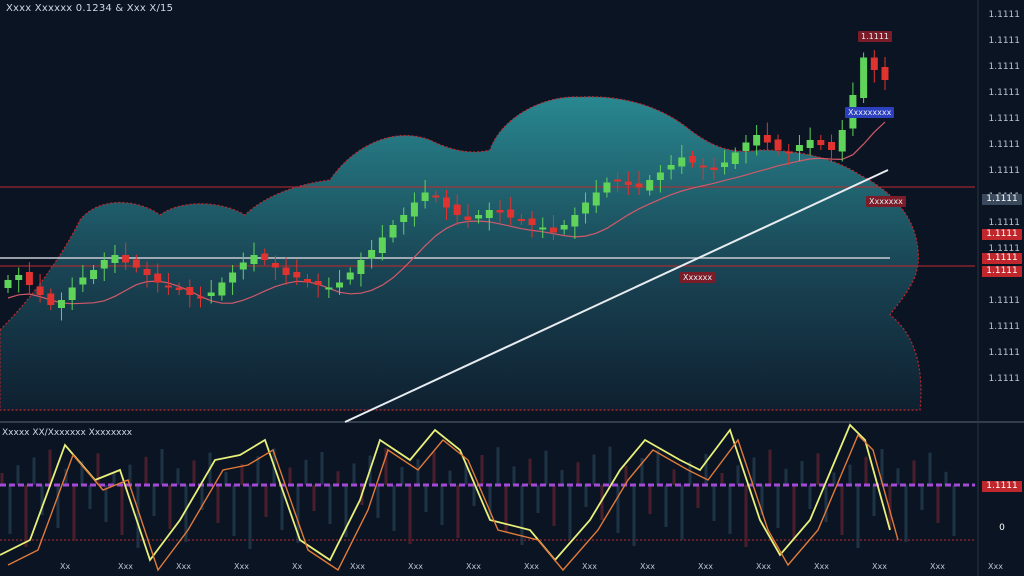 This screenshot has width=1024, height=576. What do you see at coordinates (886, 201) in the screenshot?
I see `chart-annotation-tag: Xxxxxxx` at bounding box center [886, 201].